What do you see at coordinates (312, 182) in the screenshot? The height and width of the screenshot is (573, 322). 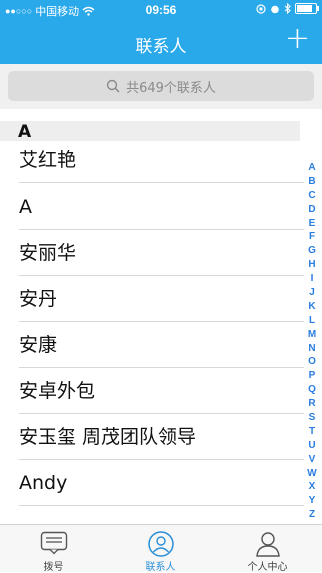 I see `index-letter: B` at bounding box center [312, 182].